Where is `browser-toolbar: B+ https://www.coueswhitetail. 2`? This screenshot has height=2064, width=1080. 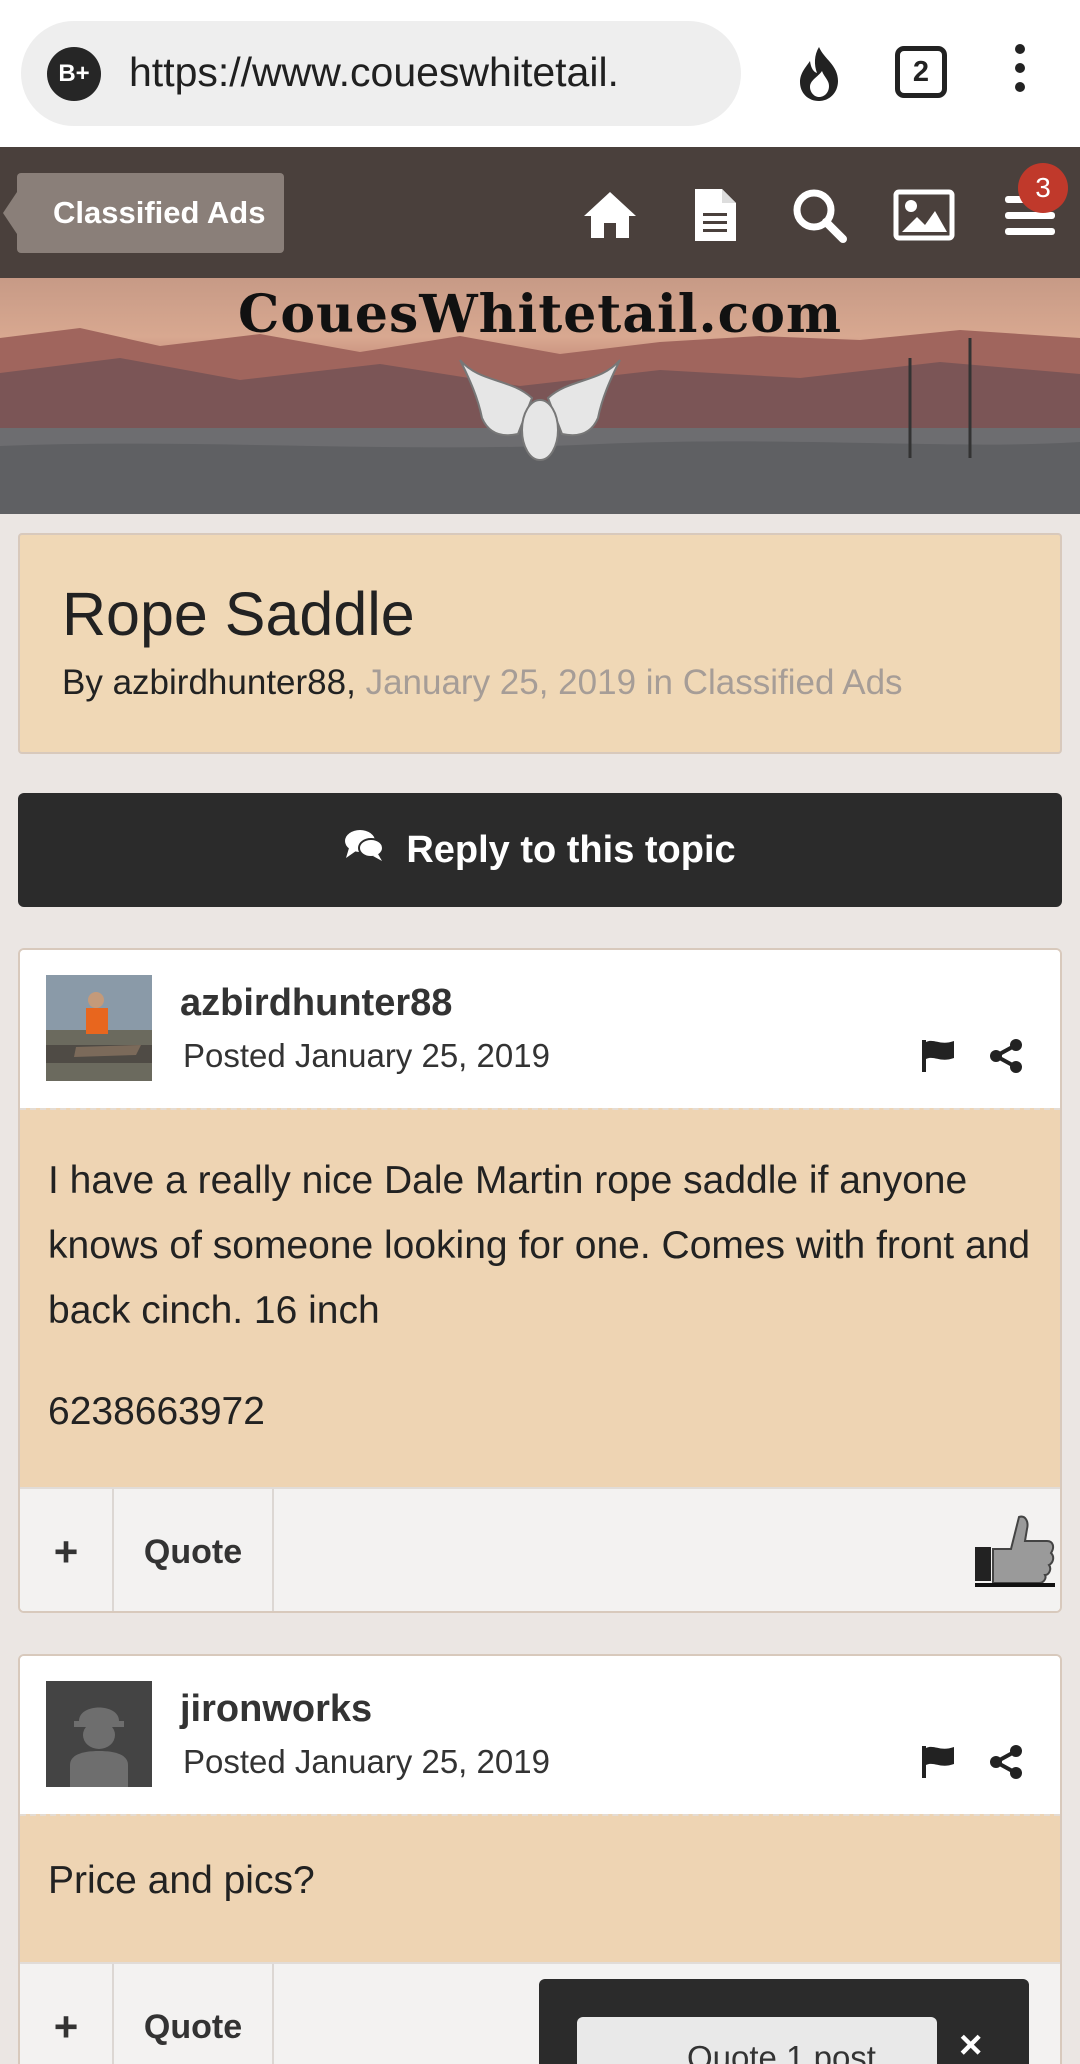 browser-toolbar: B+ https://www.coueswhitetail. 2 is located at coordinates (540, 73).